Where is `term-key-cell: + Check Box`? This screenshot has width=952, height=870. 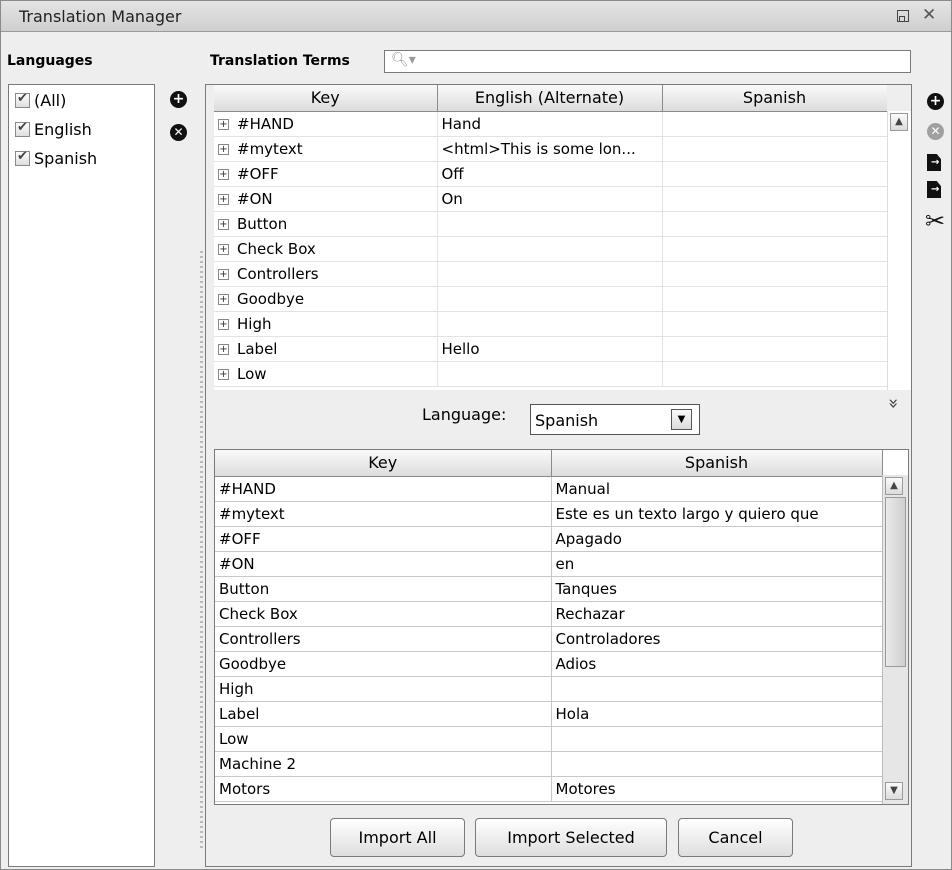 term-key-cell: + Check Box is located at coordinates (326, 249).